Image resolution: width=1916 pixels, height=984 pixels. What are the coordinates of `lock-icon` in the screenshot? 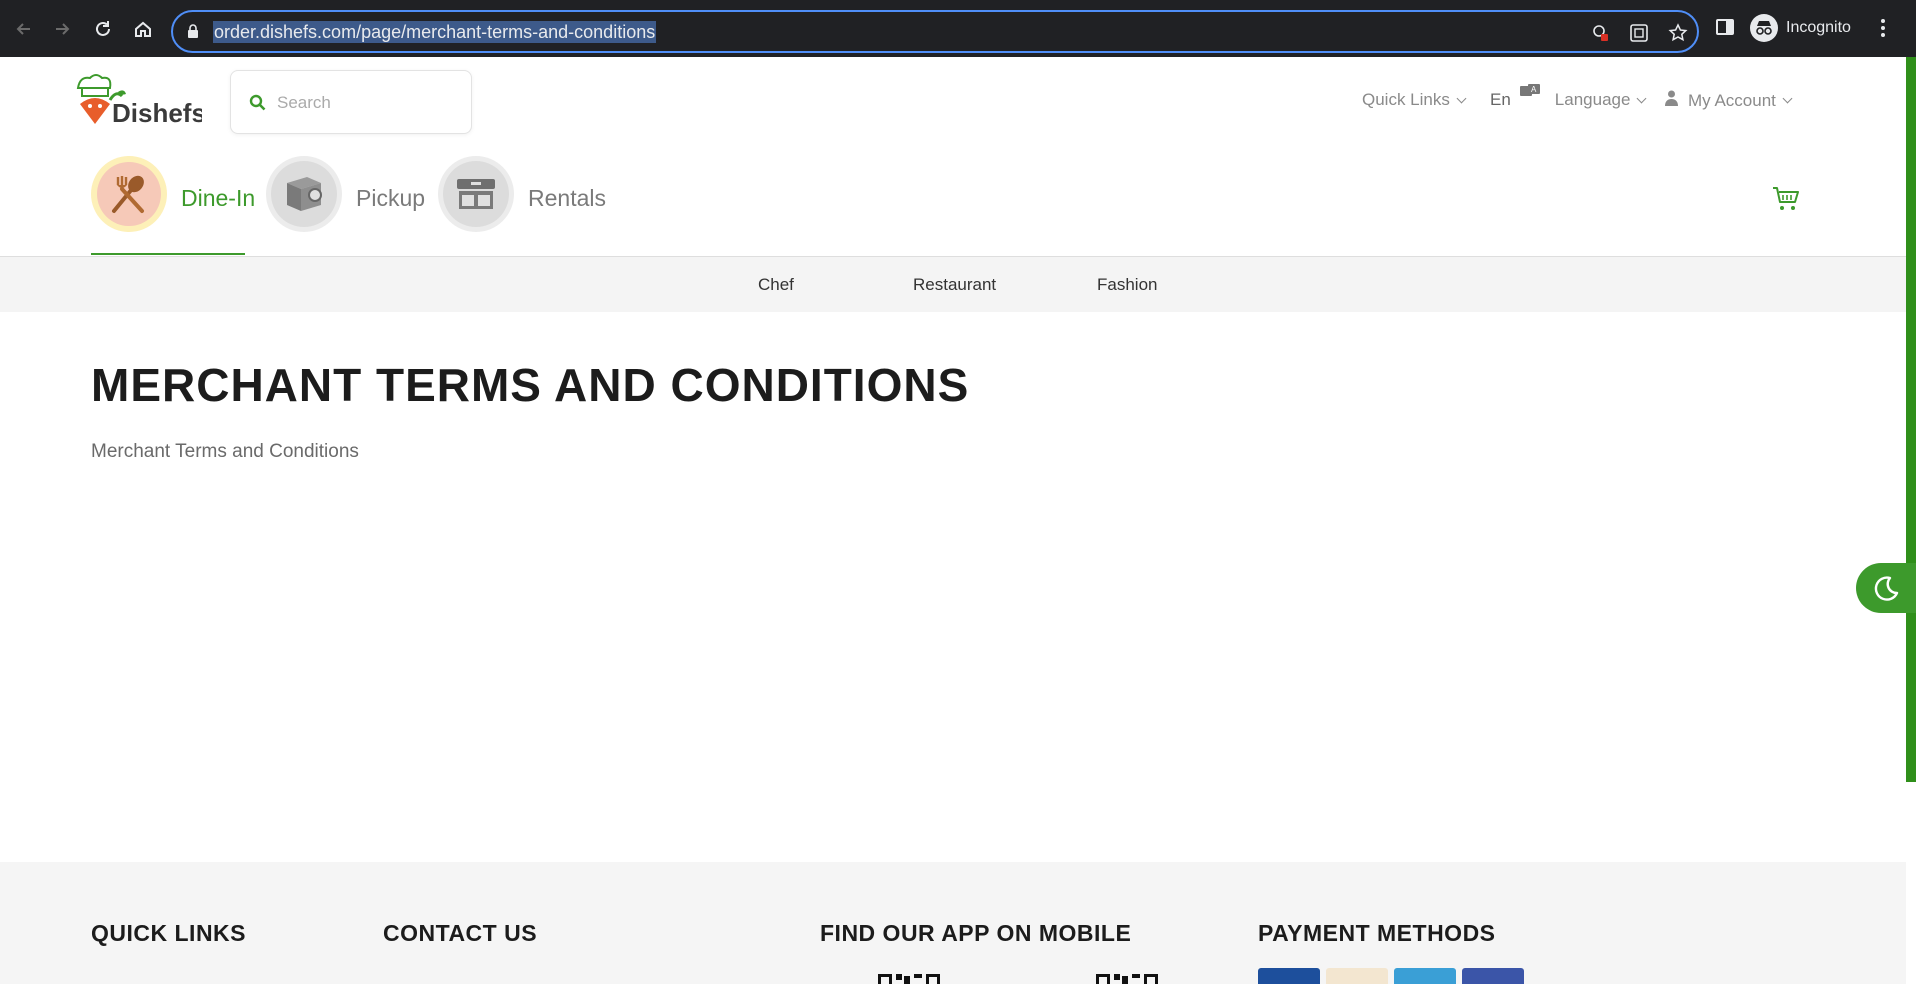 It's located at (193, 33).